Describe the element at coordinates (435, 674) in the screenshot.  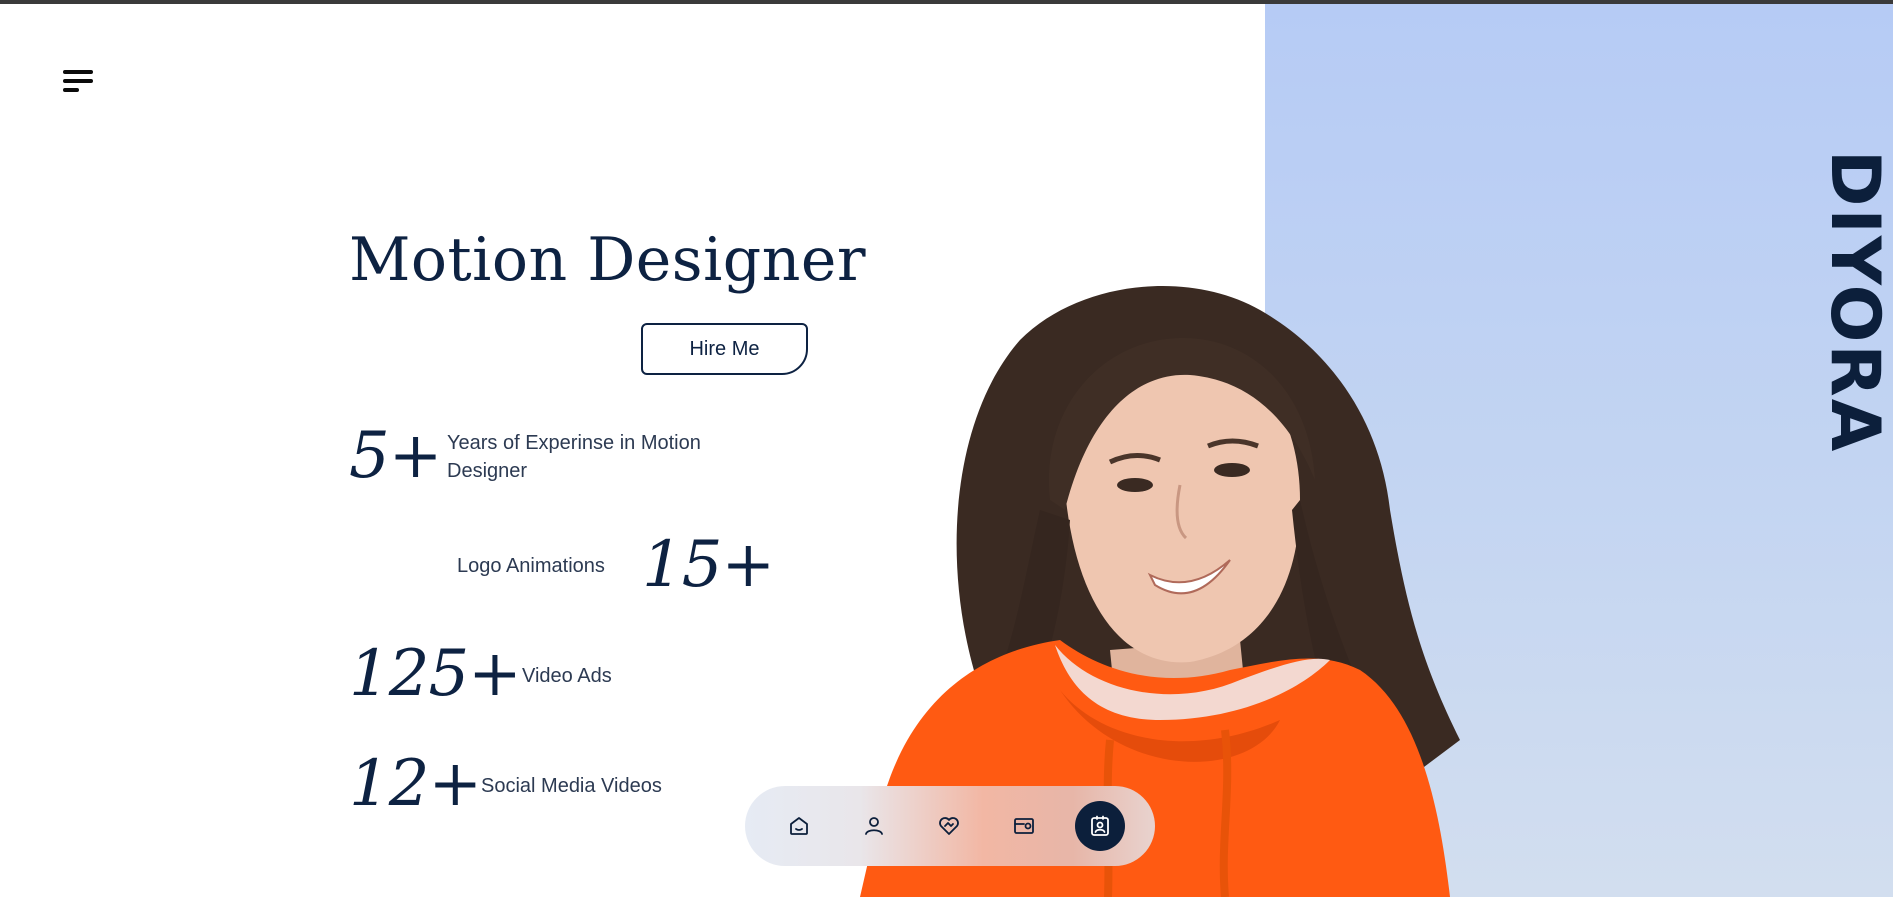
I see `stat-video-ads-number: 125+` at that location.